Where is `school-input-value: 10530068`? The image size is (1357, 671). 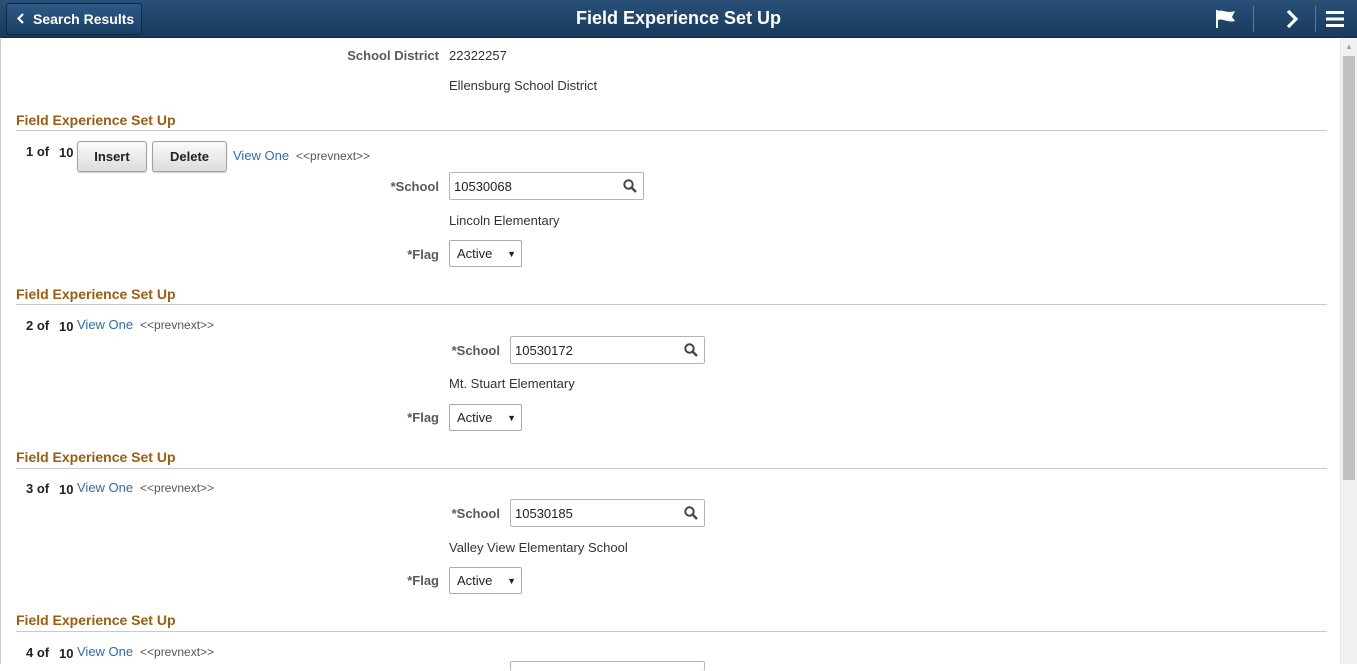 school-input-value: 10530068 is located at coordinates (483, 186).